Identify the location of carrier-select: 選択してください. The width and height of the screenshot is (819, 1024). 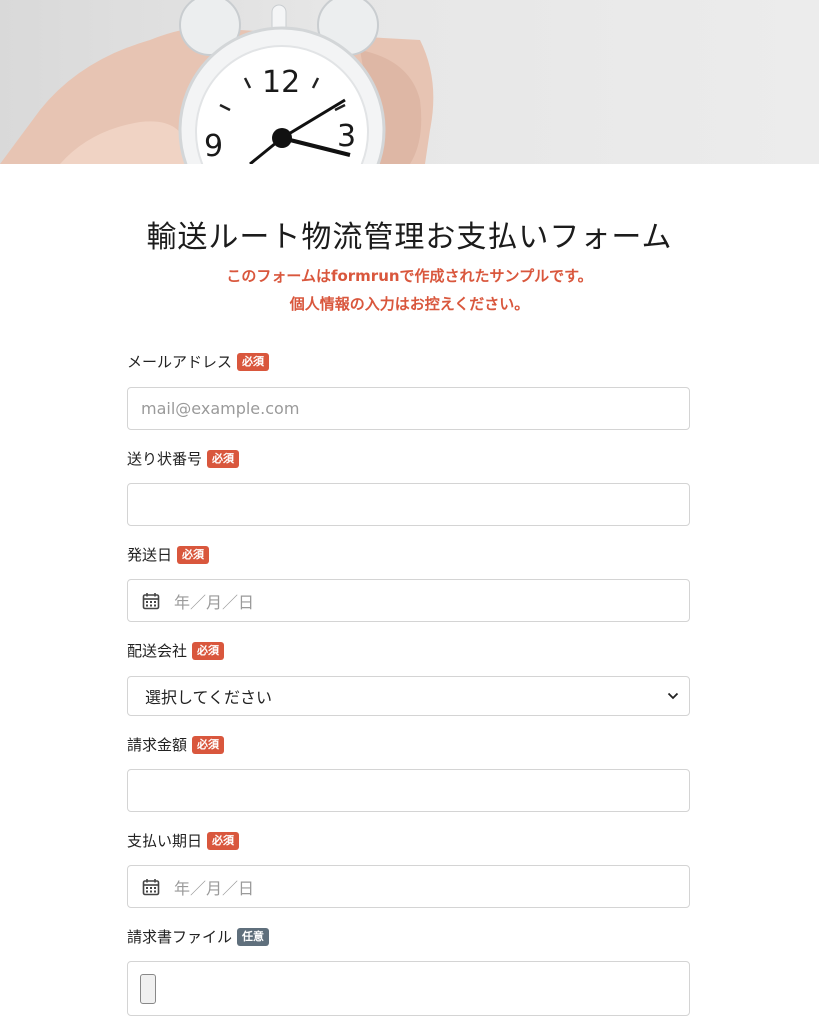
(408, 696).